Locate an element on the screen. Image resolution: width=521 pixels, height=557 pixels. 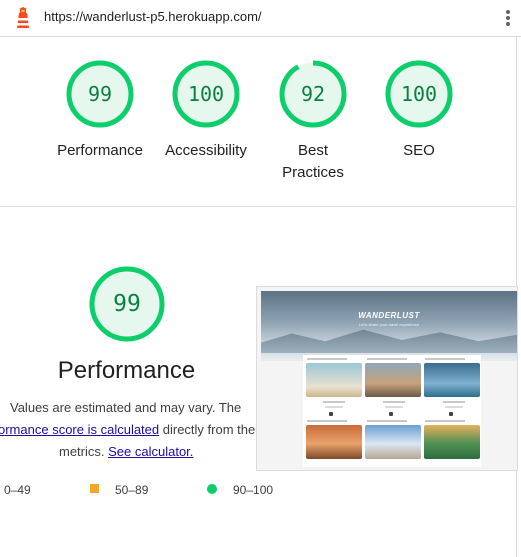
best-practices-label: Best Practices is located at coordinates (313, 162).